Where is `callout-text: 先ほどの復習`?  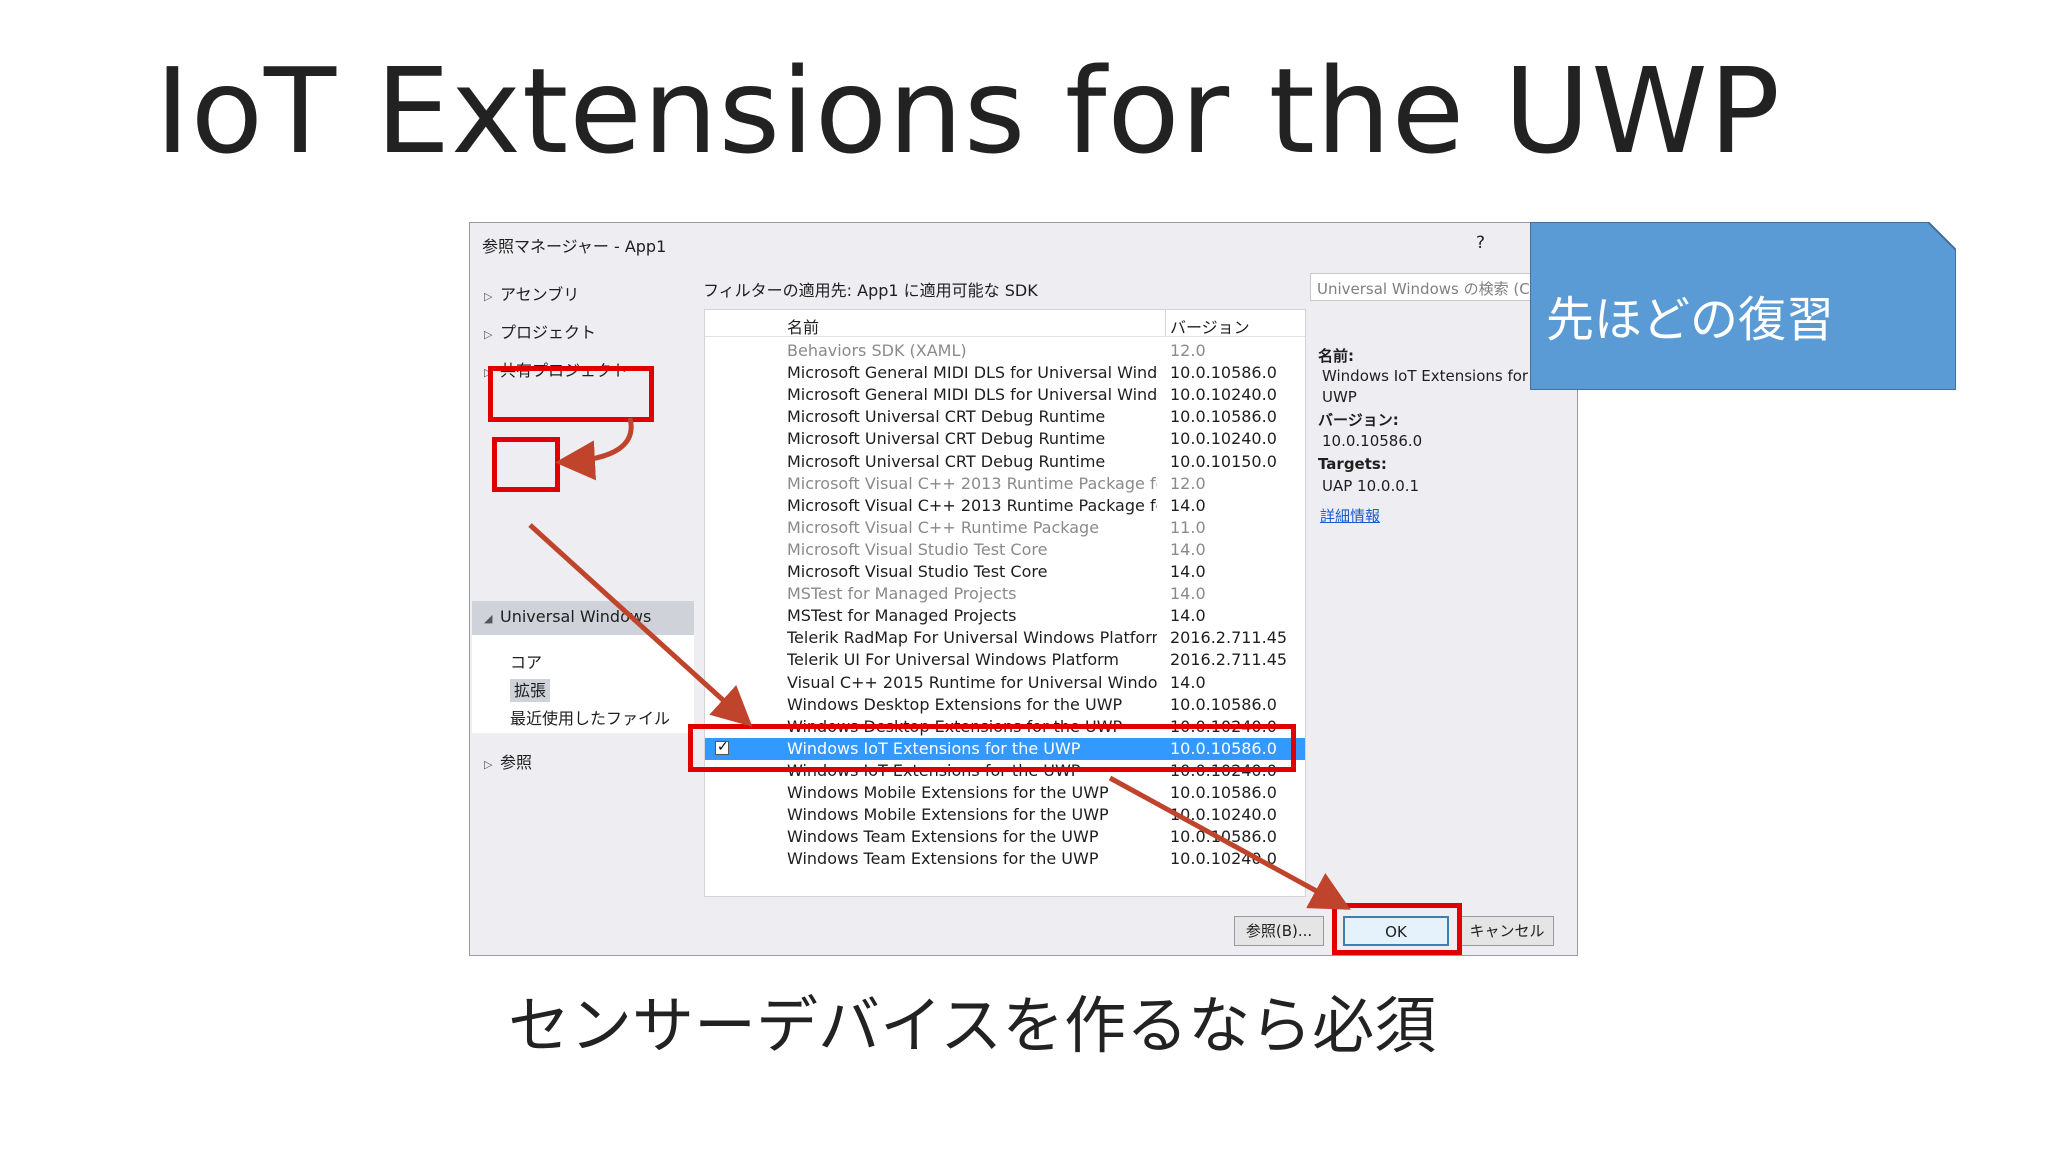
callout-text: 先ほどの復習 is located at coordinates (1690, 320).